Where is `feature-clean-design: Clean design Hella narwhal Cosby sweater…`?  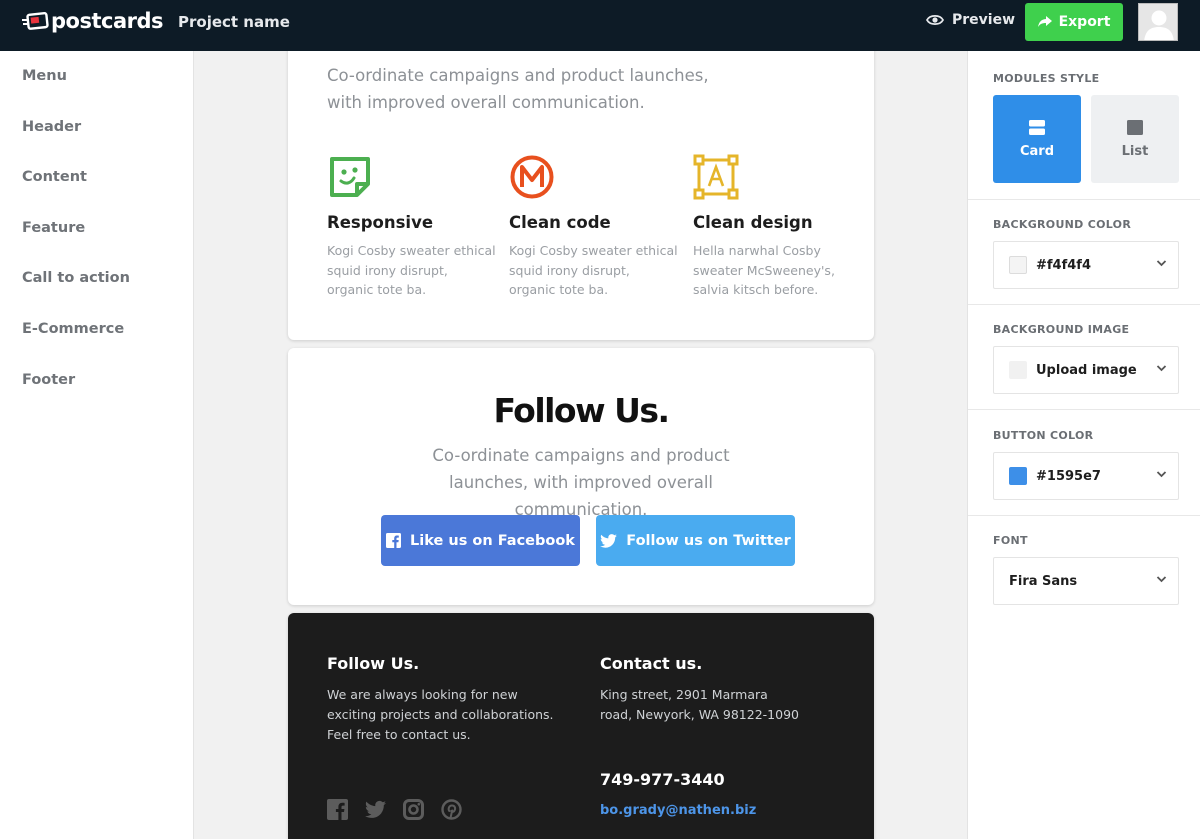
feature-clean-design: Clean design Hella narwhal Cosby sweater… is located at coordinates (778, 227).